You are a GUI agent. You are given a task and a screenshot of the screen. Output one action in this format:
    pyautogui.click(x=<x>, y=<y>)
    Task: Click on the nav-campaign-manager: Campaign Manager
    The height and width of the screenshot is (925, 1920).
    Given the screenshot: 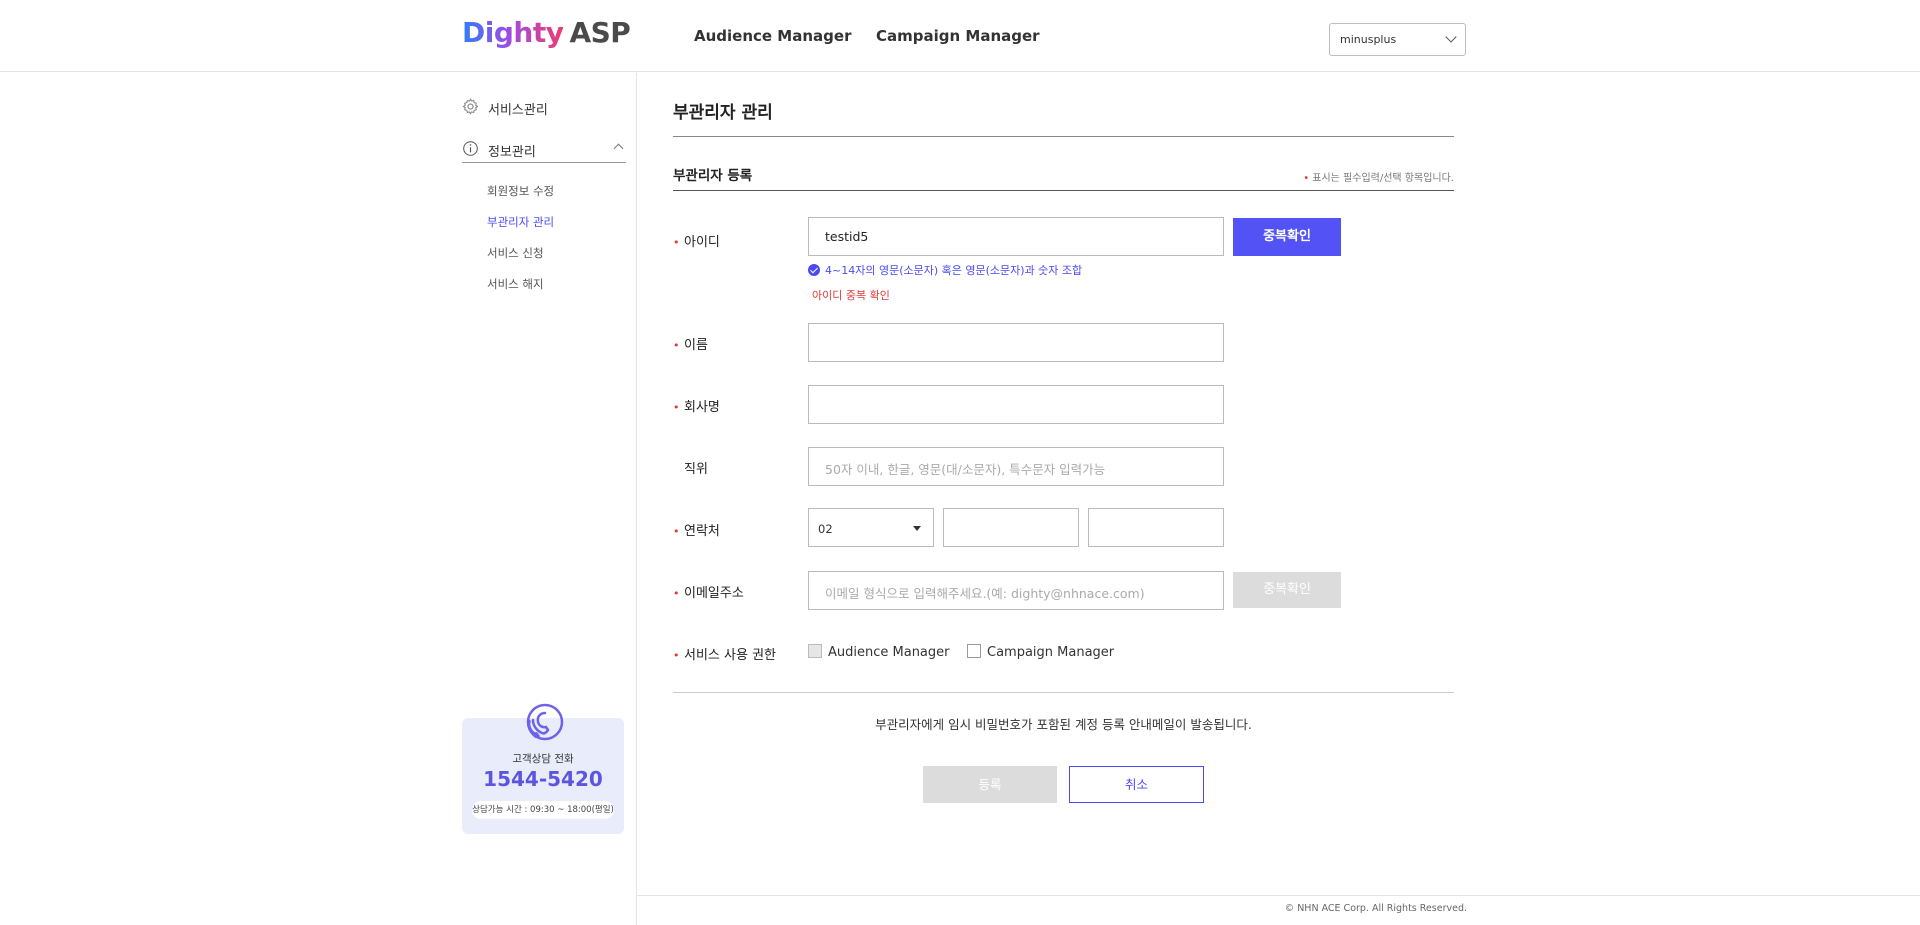 What is the action you would take?
    pyautogui.click(x=958, y=36)
    